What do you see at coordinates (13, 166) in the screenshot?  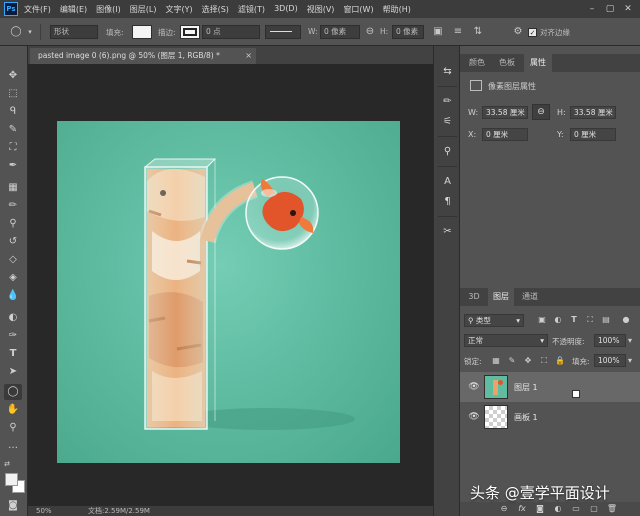 I see `eyedropper-tool-icon: ✒` at bounding box center [13, 166].